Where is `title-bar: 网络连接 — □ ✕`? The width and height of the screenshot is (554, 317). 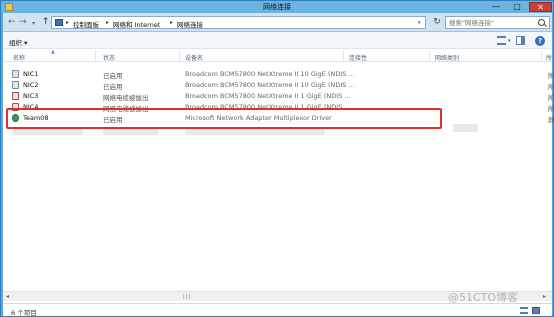 title-bar: 网络连接 — □ ✕ is located at coordinates (277, 7).